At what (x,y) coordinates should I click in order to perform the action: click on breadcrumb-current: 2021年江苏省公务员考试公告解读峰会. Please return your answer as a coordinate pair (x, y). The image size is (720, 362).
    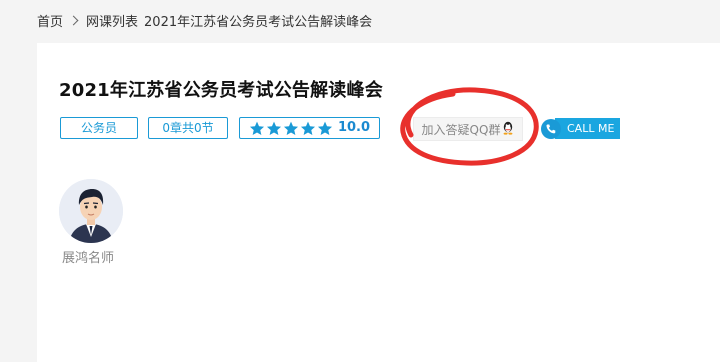
    Looking at the image, I should click on (258, 22).